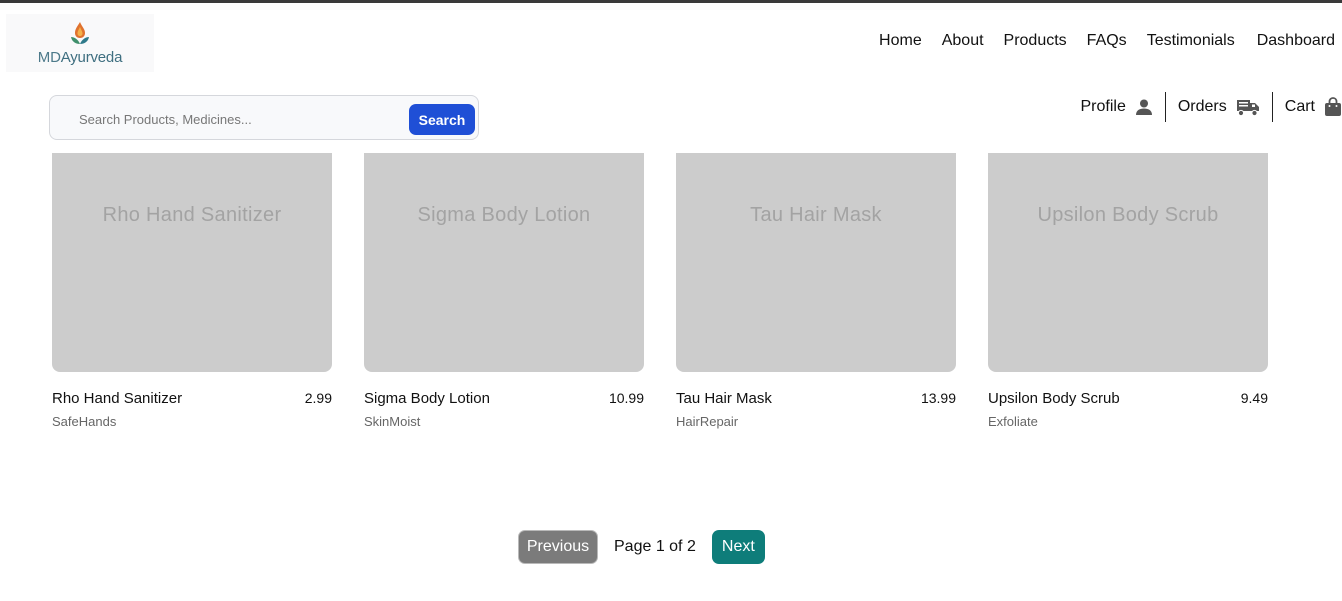 The width and height of the screenshot is (1342, 601). Describe the element at coordinates (1202, 106) in the screenshot. I see `orders-label: Orders` at that location.